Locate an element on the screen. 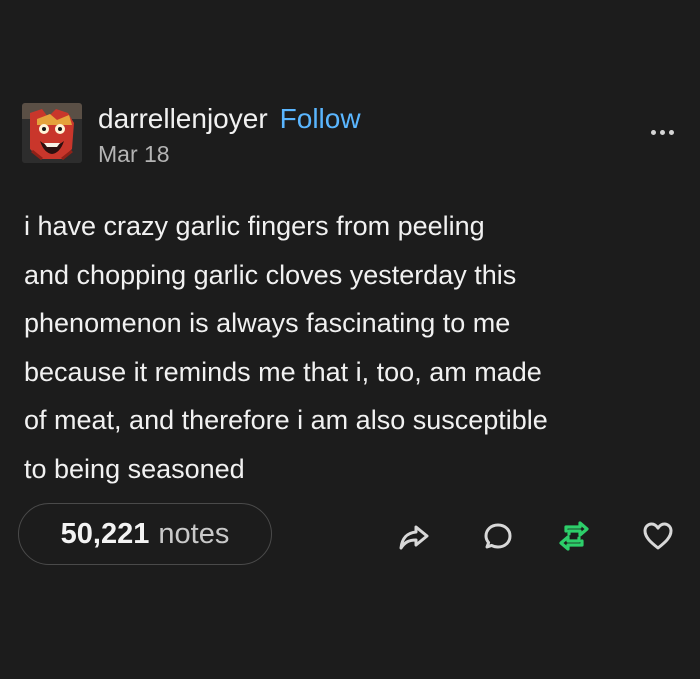  notes-label: notes is located at coordinates (194, 533).